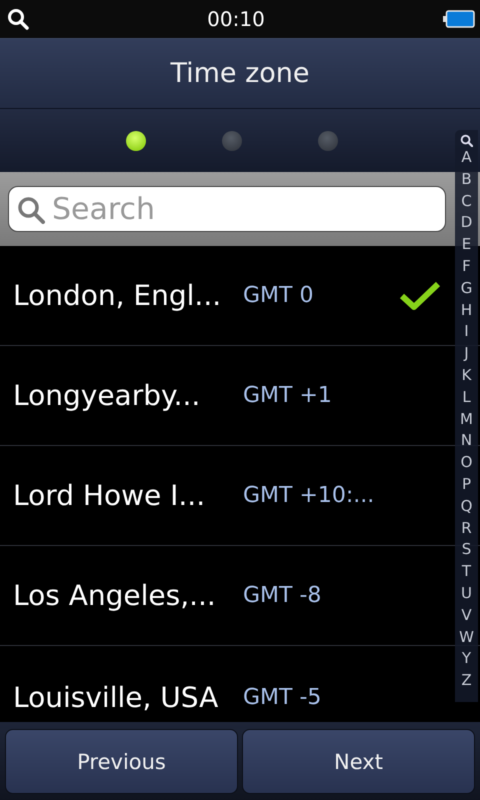 This screenshot has height=800, width=480. I want to click on gmt-offset: GMT +1, so click(287, 395).